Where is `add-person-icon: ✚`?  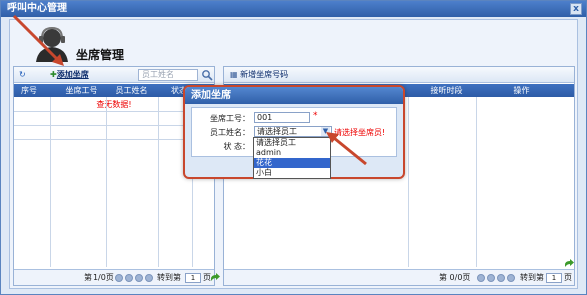 add-person-icon: ✚ is located at coordinates (53, 74).